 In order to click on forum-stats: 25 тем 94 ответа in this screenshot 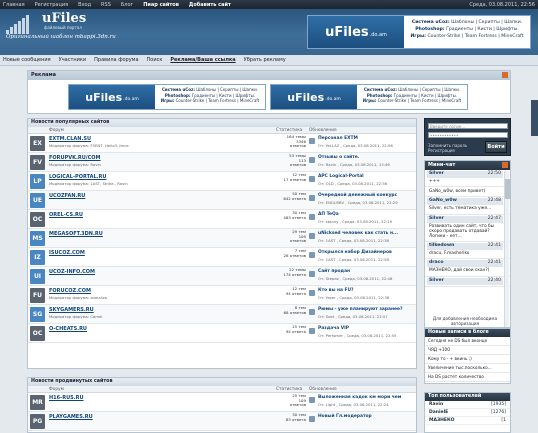, I will do `click(295, 329)`.